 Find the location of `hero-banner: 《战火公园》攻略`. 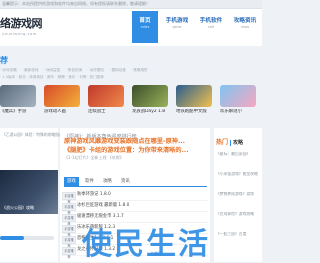

hero-banner: 《战火公园》攻略 is located at coordinates (29, 192).